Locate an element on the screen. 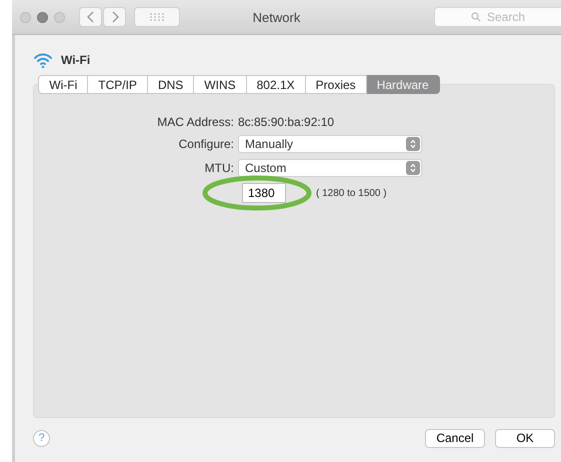 The image size is (561, 462). tab: DNS is located at coordinates (171, 84).